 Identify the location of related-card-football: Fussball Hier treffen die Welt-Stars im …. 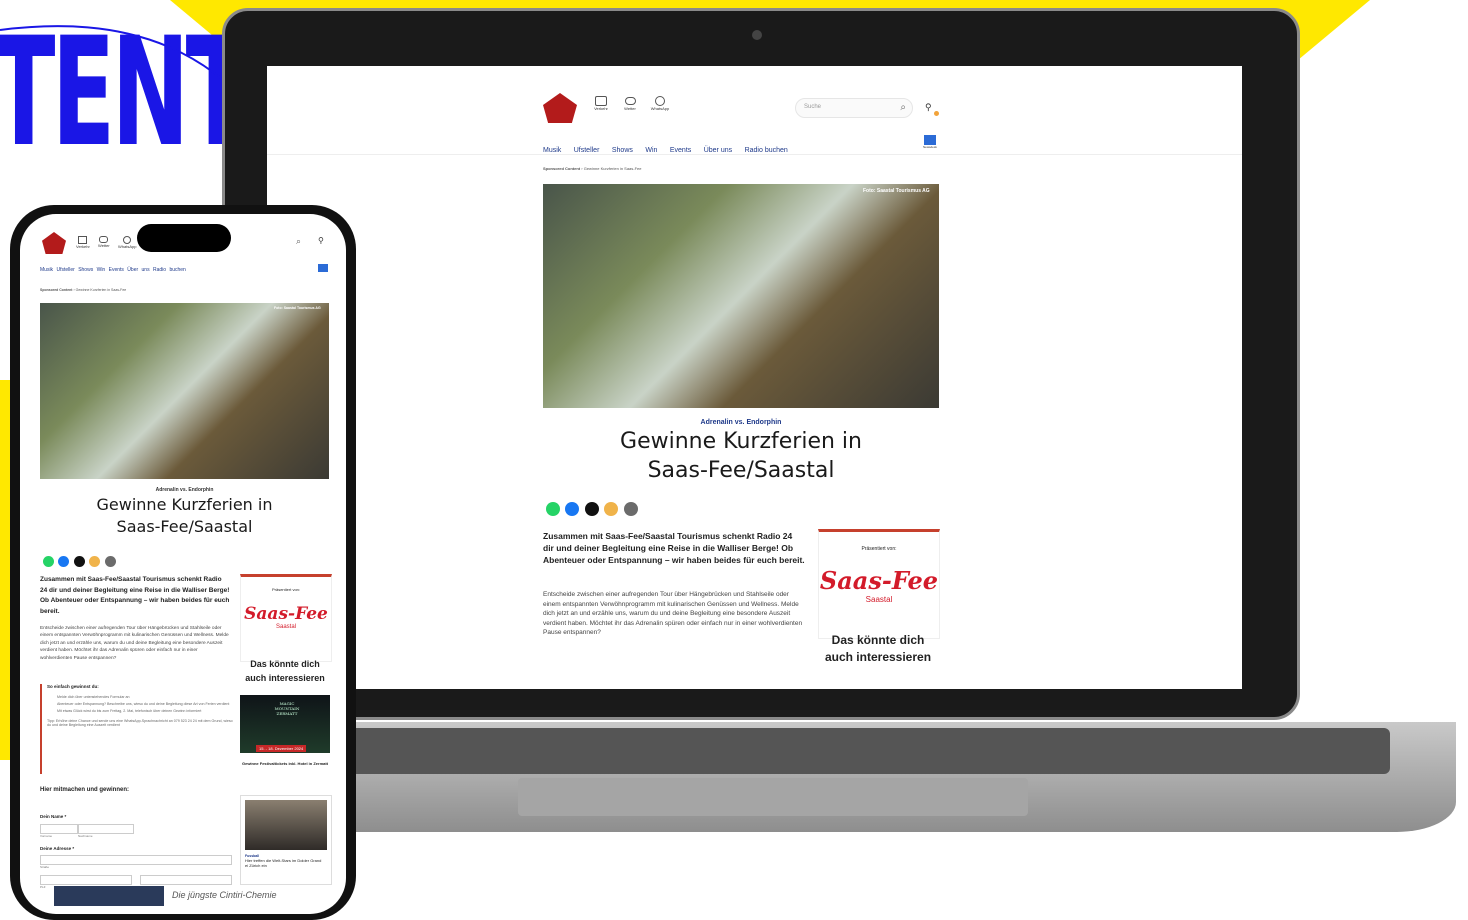
(286, 840).